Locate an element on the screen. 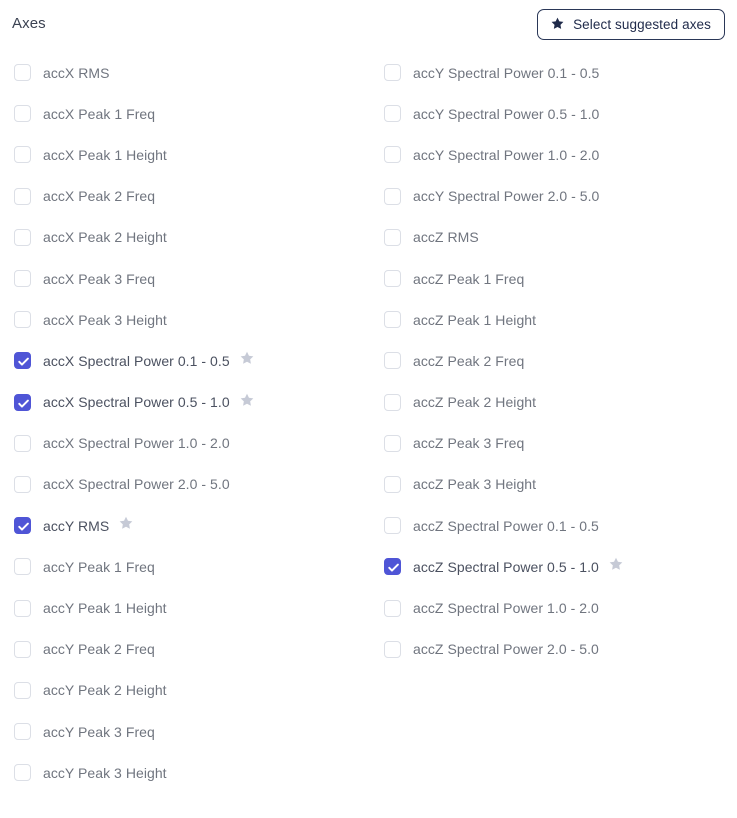 The height and width of the screenshot is (818, 737). axis-row: accX Spectral Power 0.5 - 1.0 is located at coordinates (191, 402).